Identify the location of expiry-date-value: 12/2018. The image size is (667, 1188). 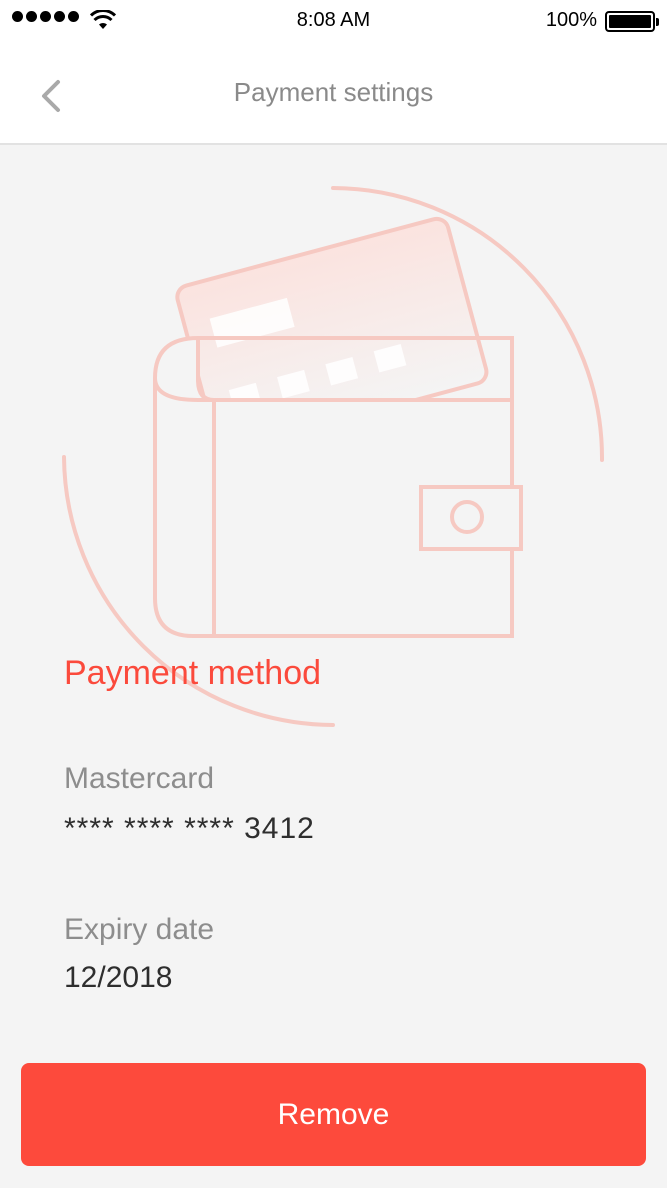
(118, 977).